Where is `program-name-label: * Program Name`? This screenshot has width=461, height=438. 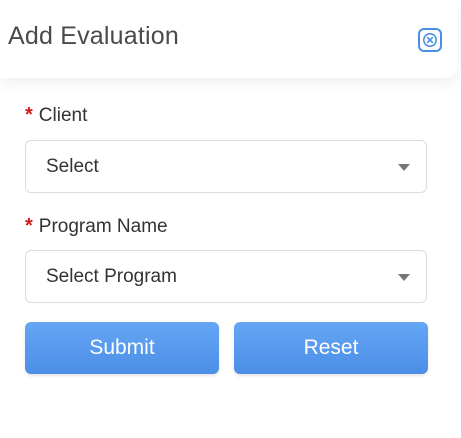
program-name-label: * Program Name is located at coordinates (96, 226).